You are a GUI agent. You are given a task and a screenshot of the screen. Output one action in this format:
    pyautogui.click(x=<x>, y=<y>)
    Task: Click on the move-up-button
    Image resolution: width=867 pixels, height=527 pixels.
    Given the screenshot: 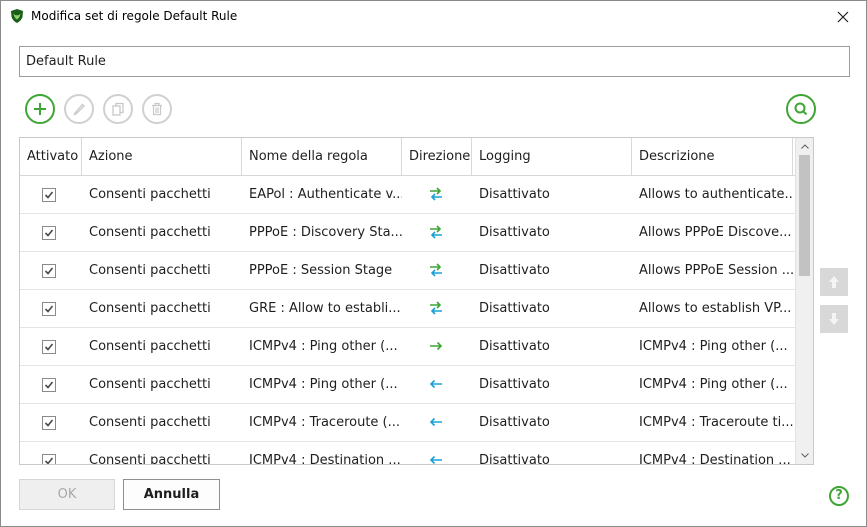 What is the action you would take?
    pyautogui.click(x=834, y=282)
    